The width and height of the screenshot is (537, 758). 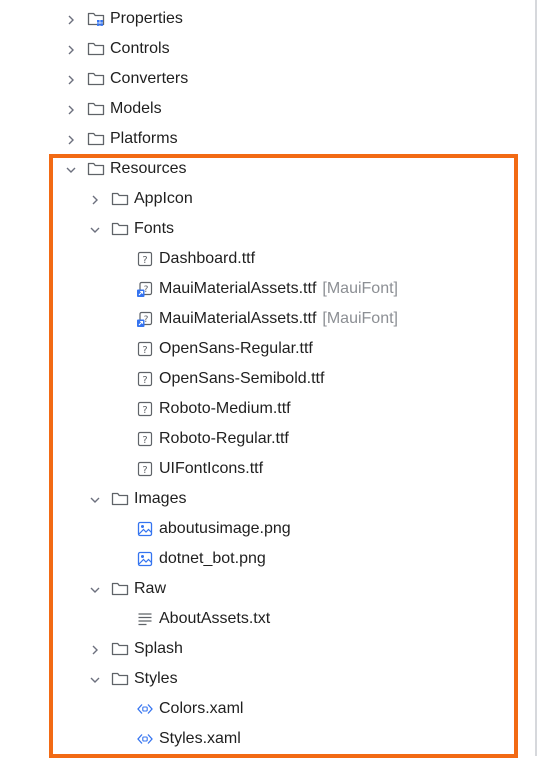 I want to click on tree-file-row: ? Roboto-Regular.ttf, so click(x=268, y=439).